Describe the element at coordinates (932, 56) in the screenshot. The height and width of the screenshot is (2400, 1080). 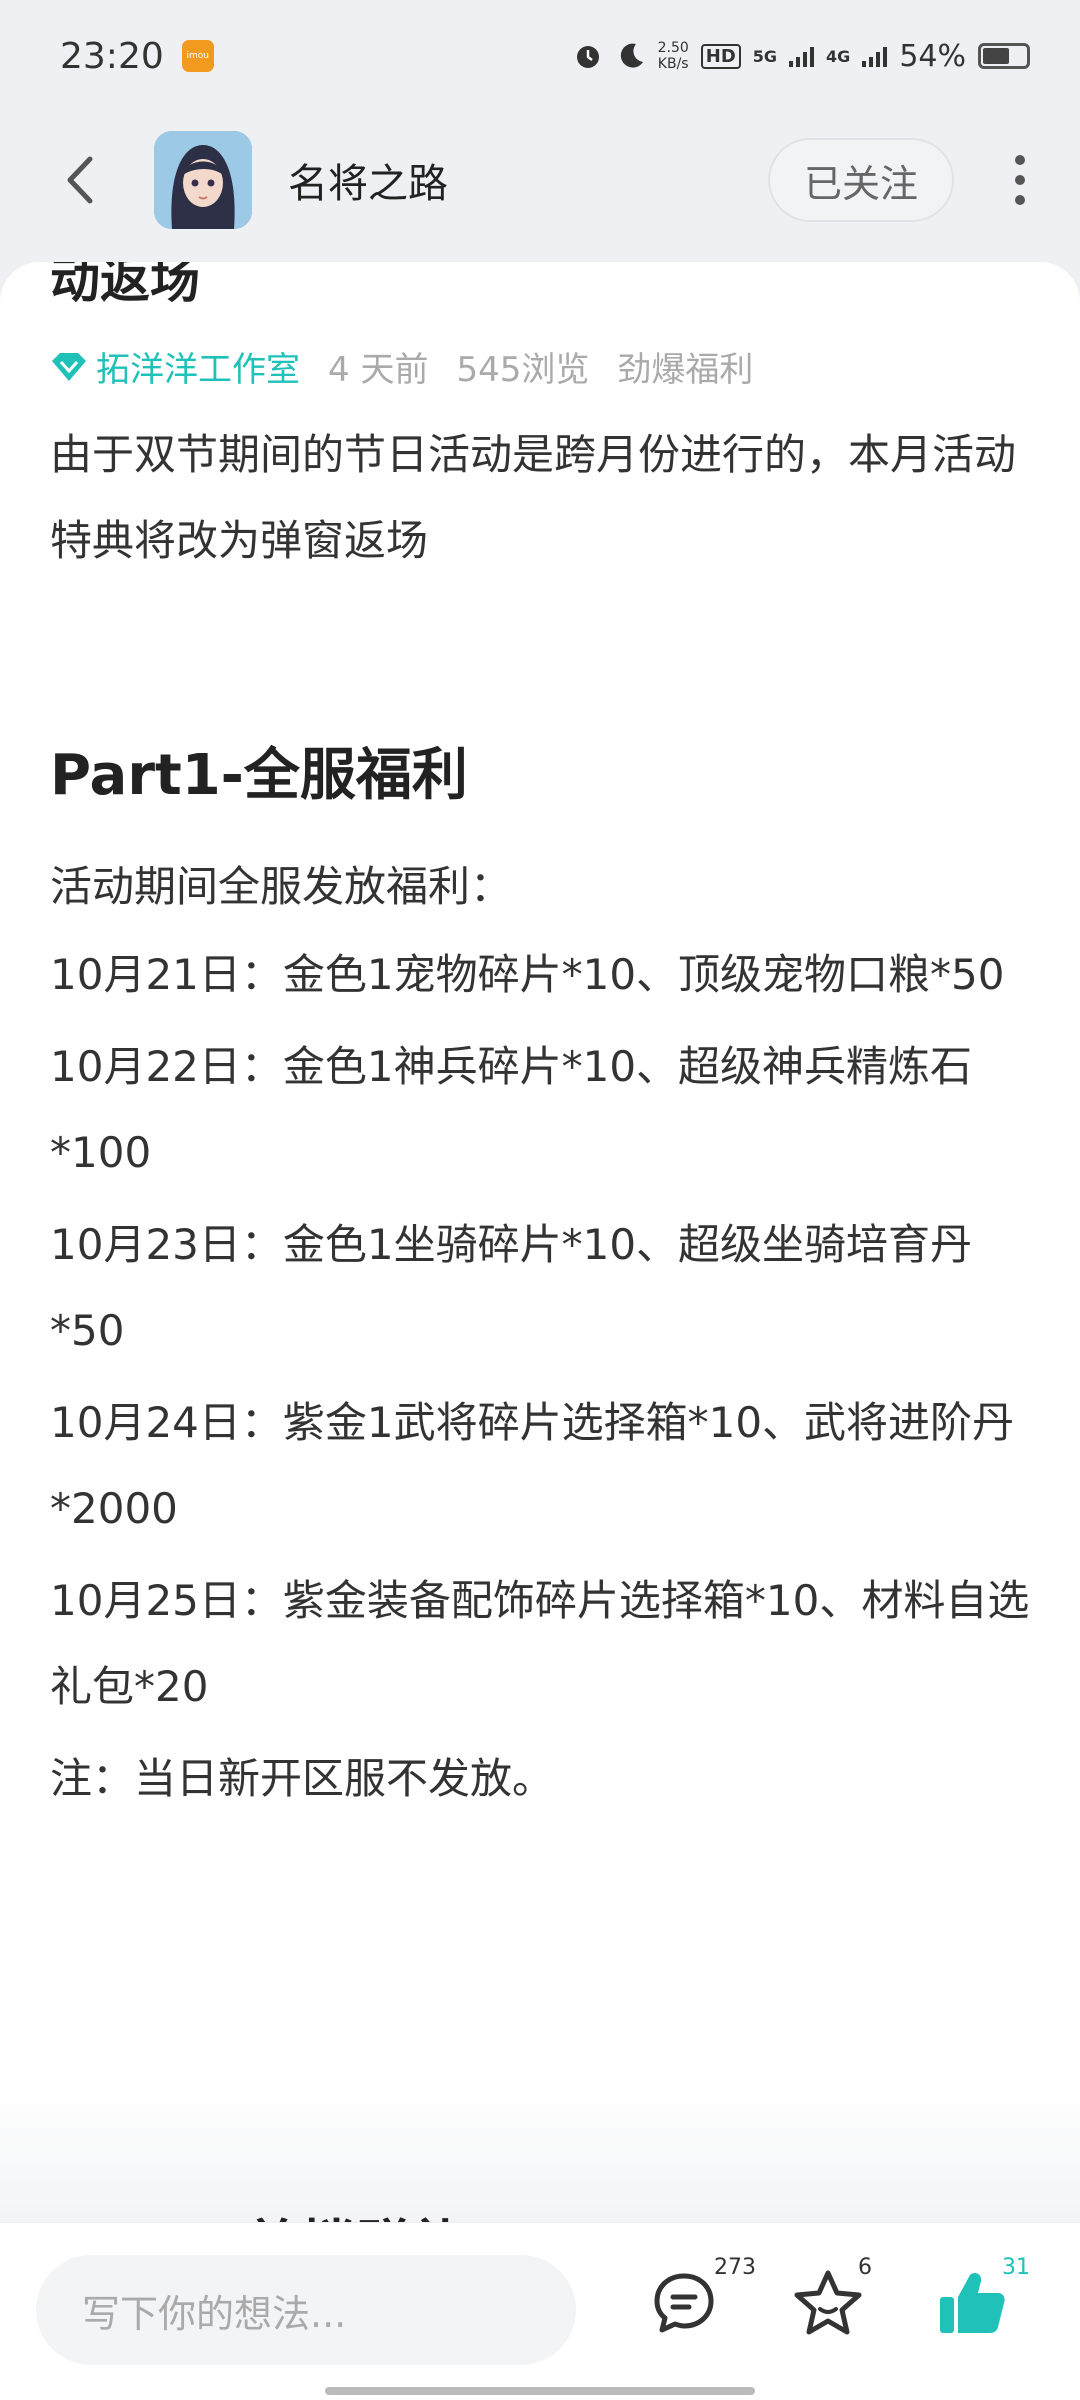
I see `battery-percent: 54%` at that location.